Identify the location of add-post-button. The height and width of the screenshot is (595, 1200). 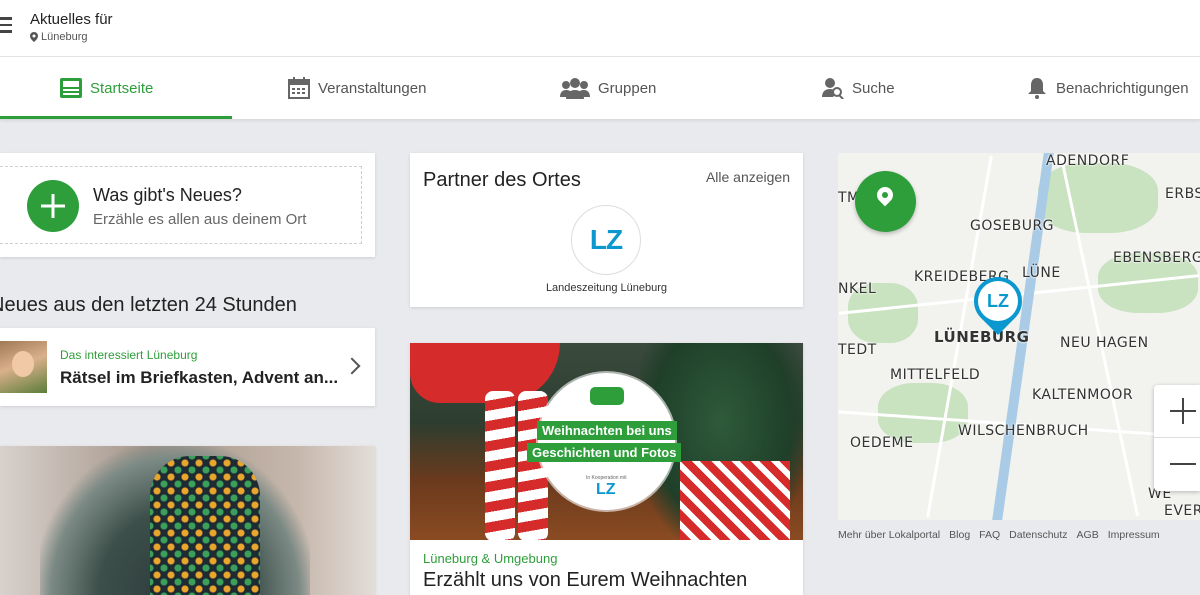
(53, 206).